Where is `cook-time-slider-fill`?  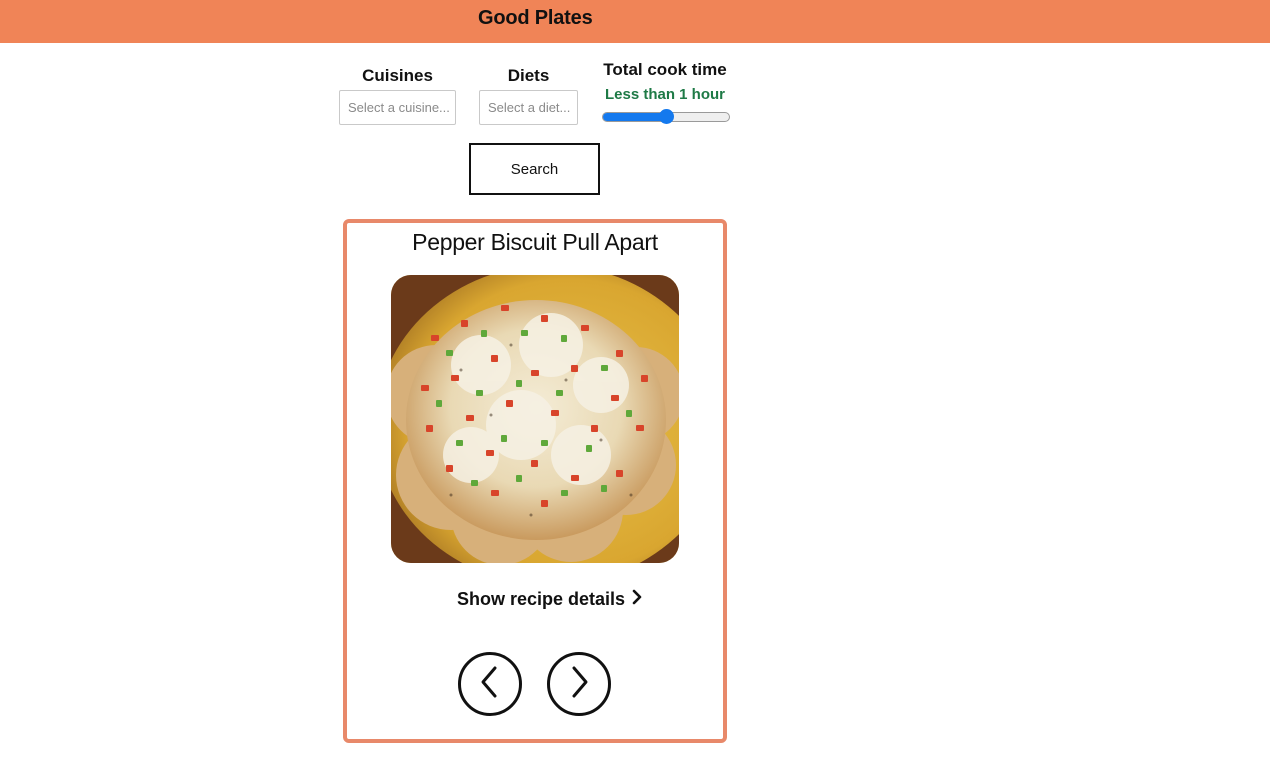 cook-time-slider-fill is located at coordinates (634, 117).